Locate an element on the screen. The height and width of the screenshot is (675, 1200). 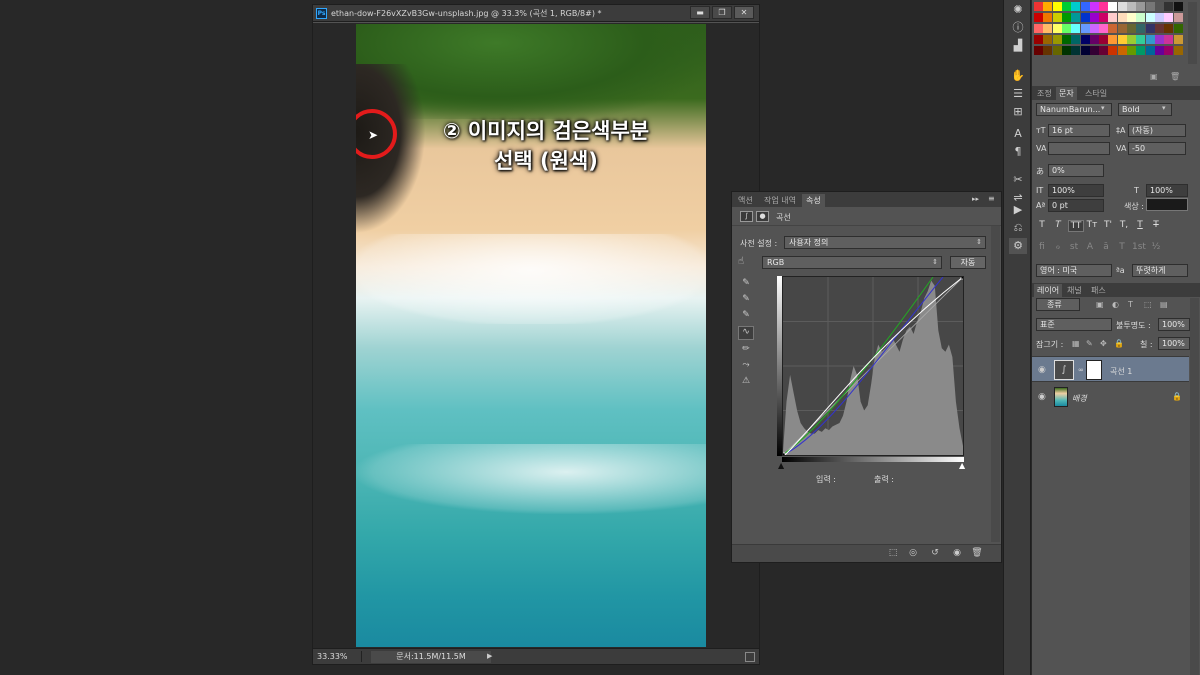
stylistic-alternates-button: ā is located at coordinates (1106, 247).